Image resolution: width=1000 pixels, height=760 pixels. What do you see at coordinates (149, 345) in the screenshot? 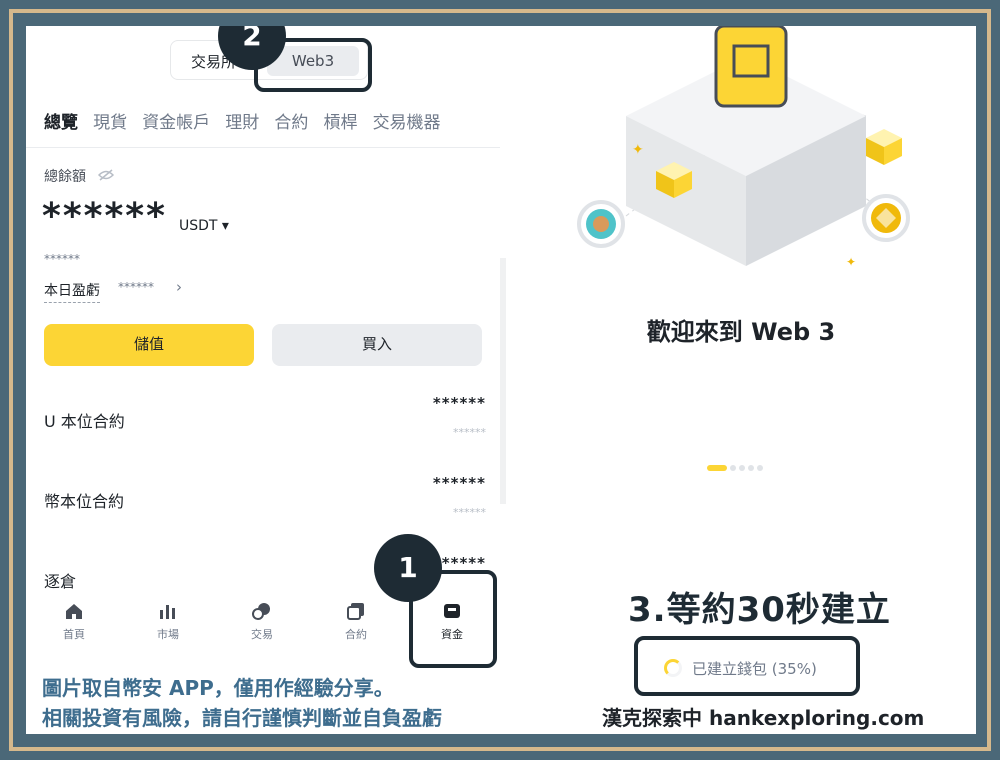
I see `deposit-button: 儲值` at bounding box center [149, 345].